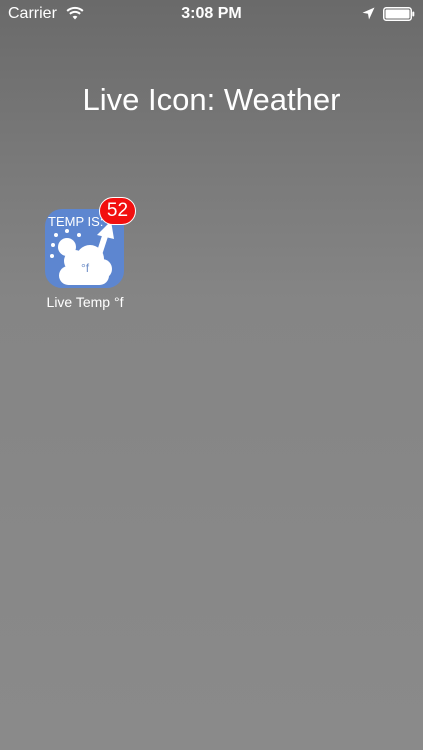  I want to click on app-icon-unit: °f, so click(85, 268).